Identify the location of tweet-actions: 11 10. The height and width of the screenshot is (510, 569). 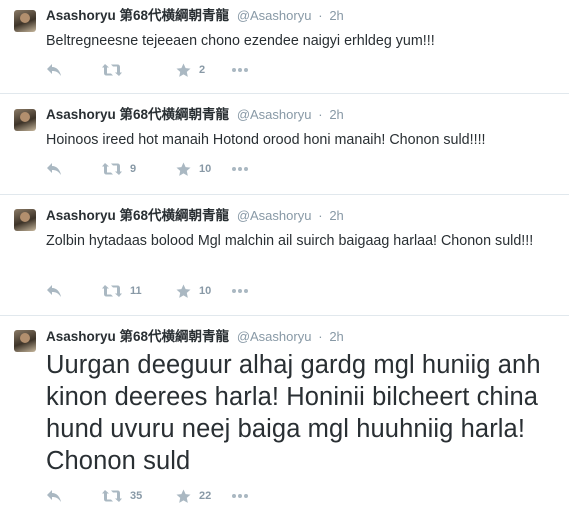
(147, 291).